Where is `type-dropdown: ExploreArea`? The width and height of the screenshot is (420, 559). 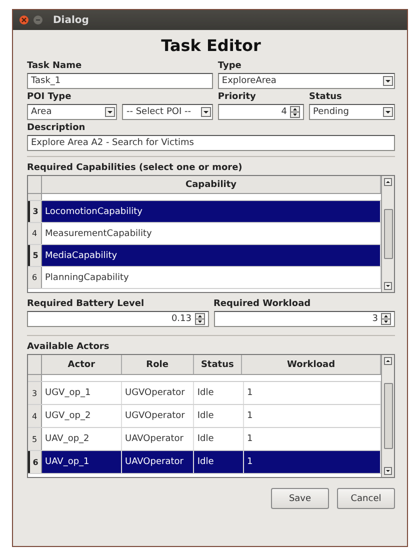
type-dropdown: ExploreArea is located at coordinates (306, 81).